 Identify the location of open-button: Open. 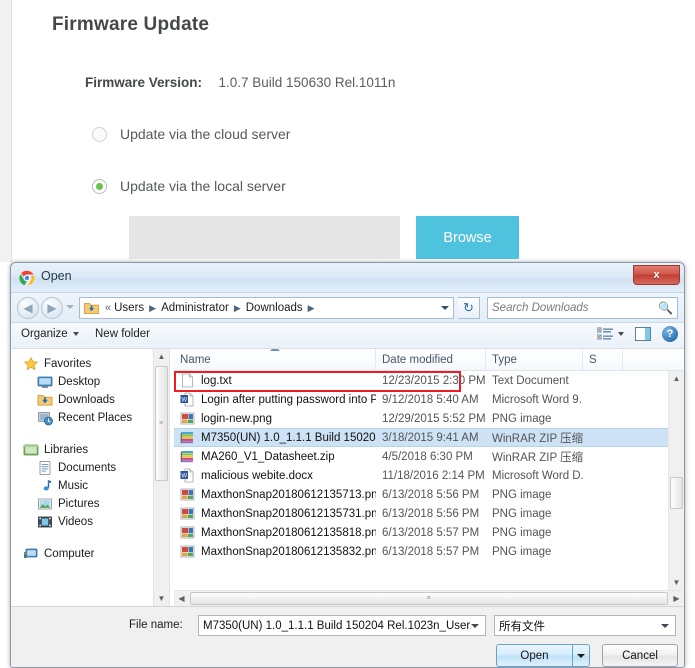
(534, 655).